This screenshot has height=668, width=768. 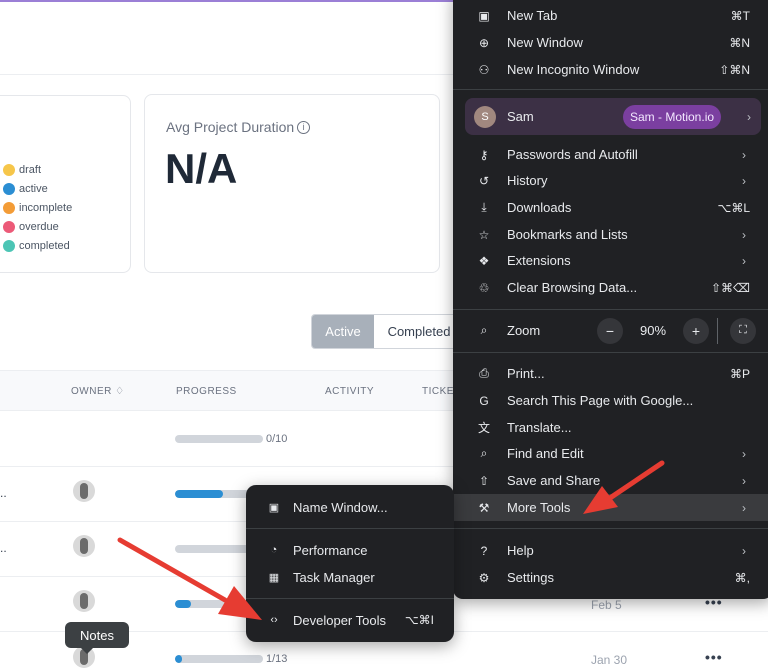 What do you see at coordinates (484, 577) in the screenshot?
I see `gear-icon: ⚙` at bounding box center [484, 577].